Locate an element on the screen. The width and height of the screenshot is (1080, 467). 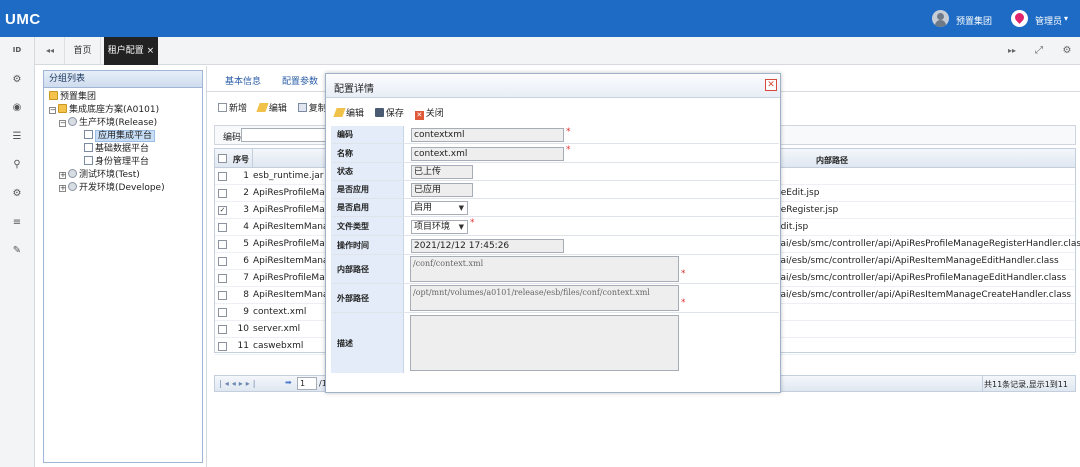
code-input: contextxml is located at coordinates (487, 135).